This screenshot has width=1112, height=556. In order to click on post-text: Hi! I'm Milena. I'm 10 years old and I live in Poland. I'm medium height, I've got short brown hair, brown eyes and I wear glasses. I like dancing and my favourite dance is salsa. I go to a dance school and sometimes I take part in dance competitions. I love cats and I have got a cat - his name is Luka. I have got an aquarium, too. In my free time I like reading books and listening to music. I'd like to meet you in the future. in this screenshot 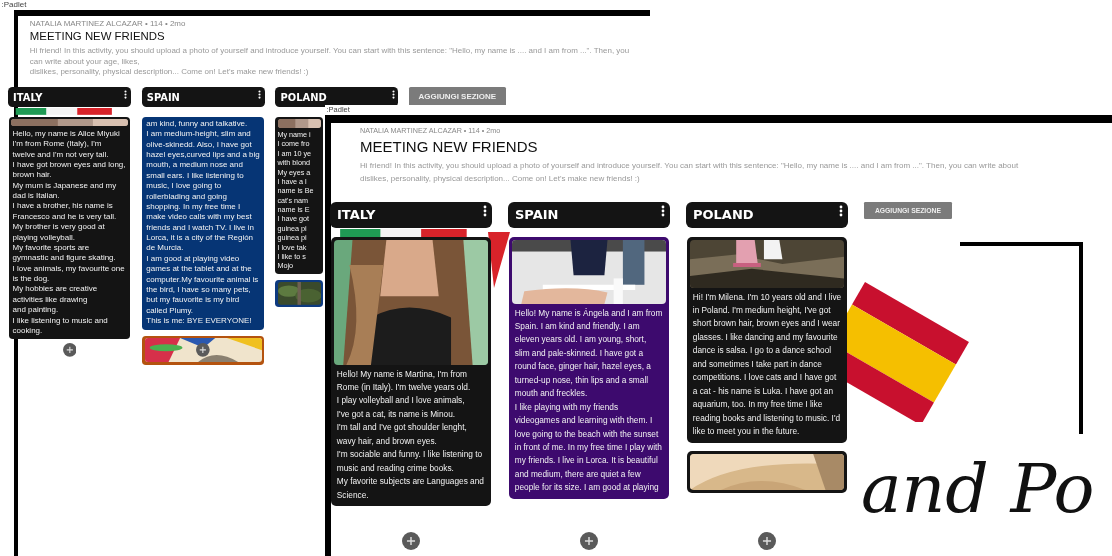, I will do `click(767, 364)`.